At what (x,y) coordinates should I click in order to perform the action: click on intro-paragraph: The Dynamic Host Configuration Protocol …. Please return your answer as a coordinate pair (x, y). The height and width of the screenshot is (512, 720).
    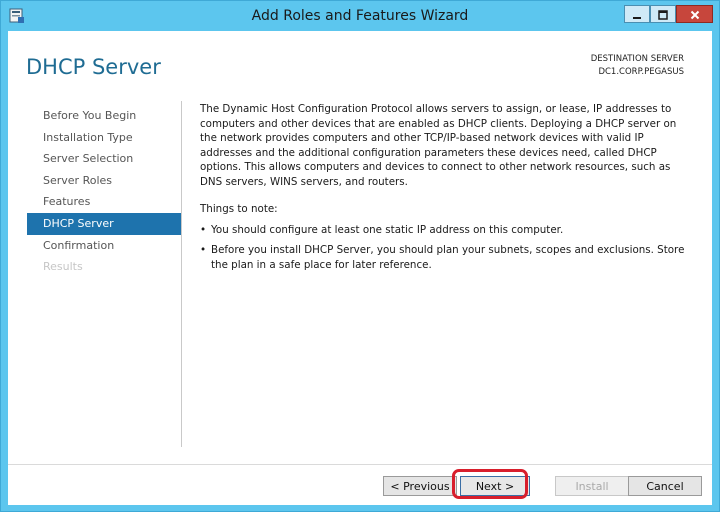
    Looking at the image, I should click on (438, 145).